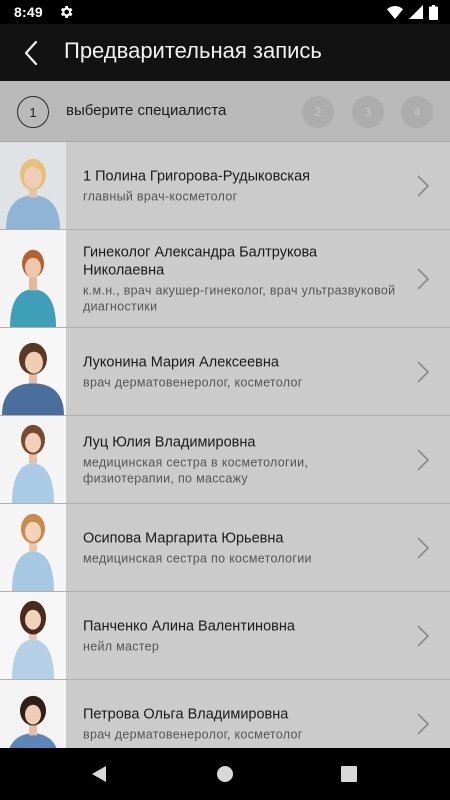 This screenshot has height=800, width=450. I want to click on status-icons, so click(412, 12).